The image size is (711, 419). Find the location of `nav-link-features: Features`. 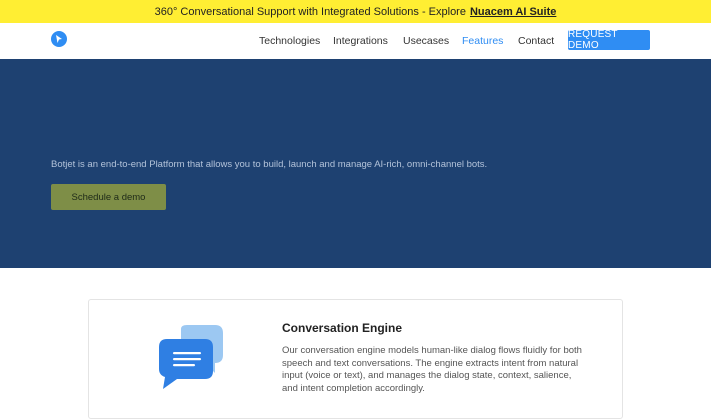

nav-link-features: Features is located at coordinates (482, 41).